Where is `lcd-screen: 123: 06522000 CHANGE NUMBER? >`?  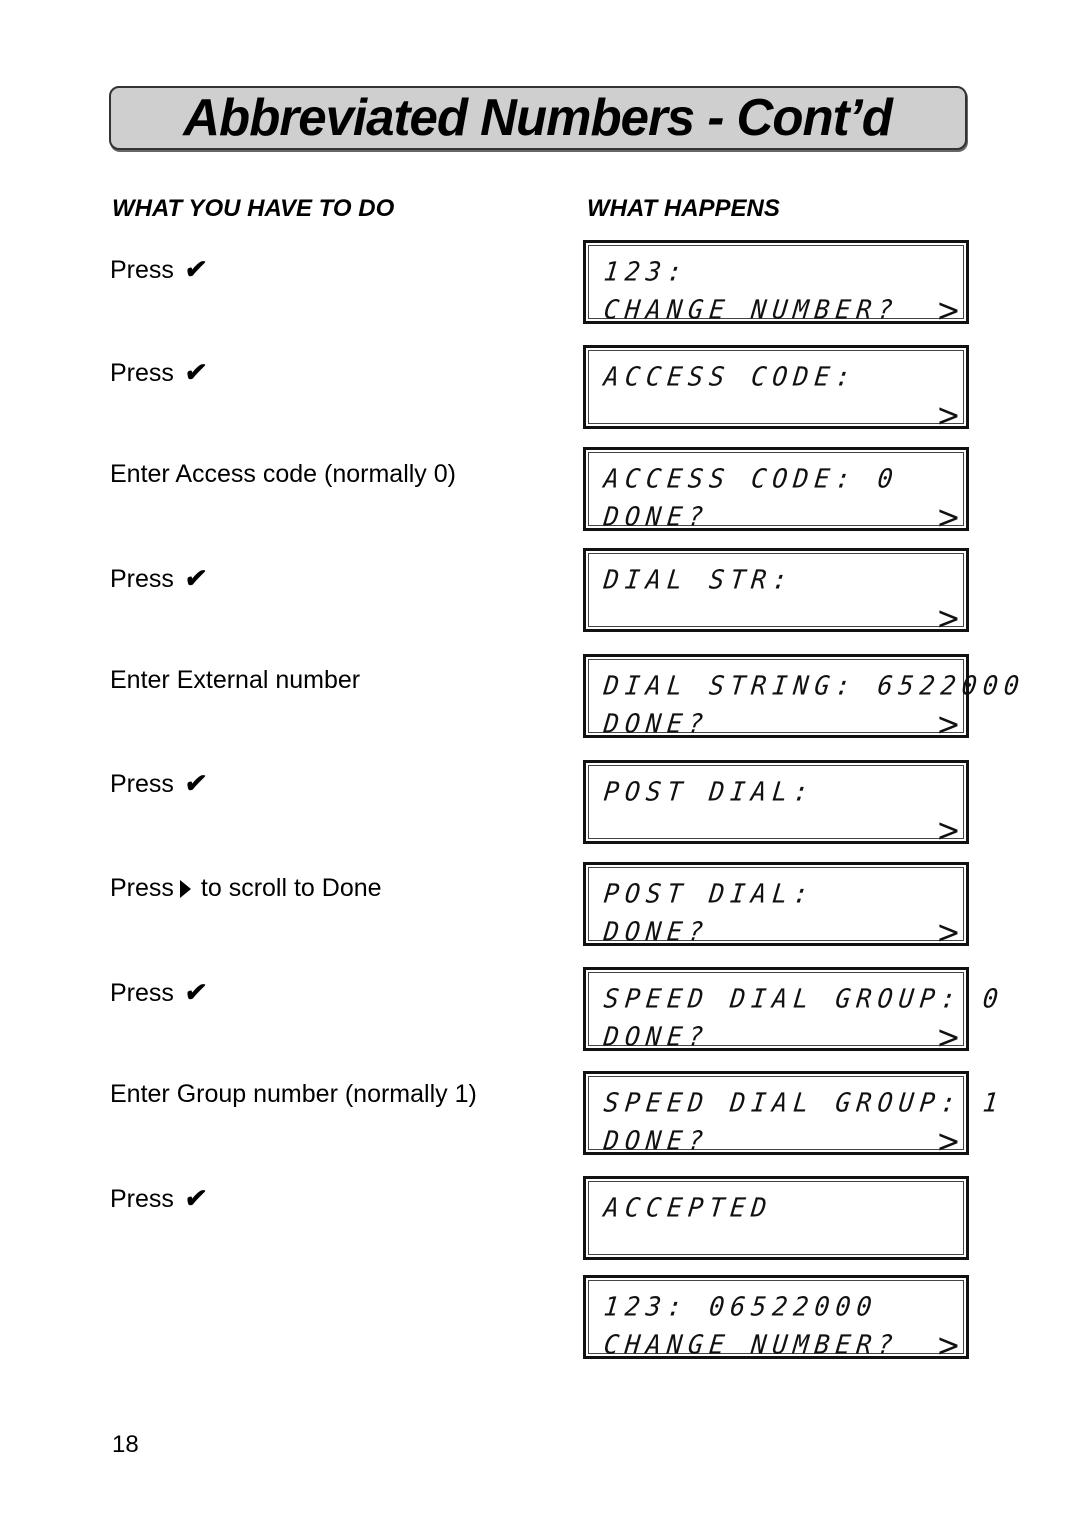 lcd-screen: 123: 06522000 CHANGE NUMBER? > is located at coordinates (776, 1320).